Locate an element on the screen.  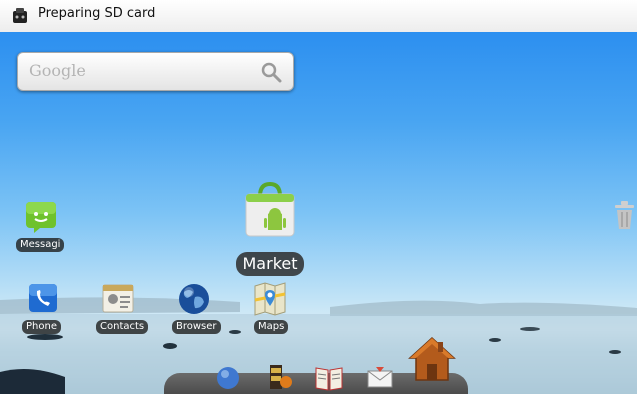
media-icon is located at coordinates (279, 377).